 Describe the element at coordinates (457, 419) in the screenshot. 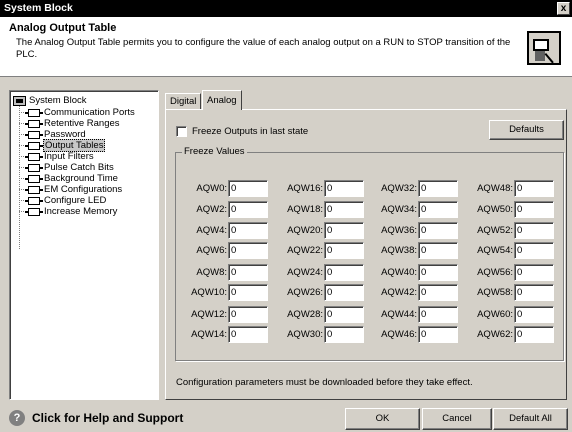

I see `cancel-button: Cancel` at that location.